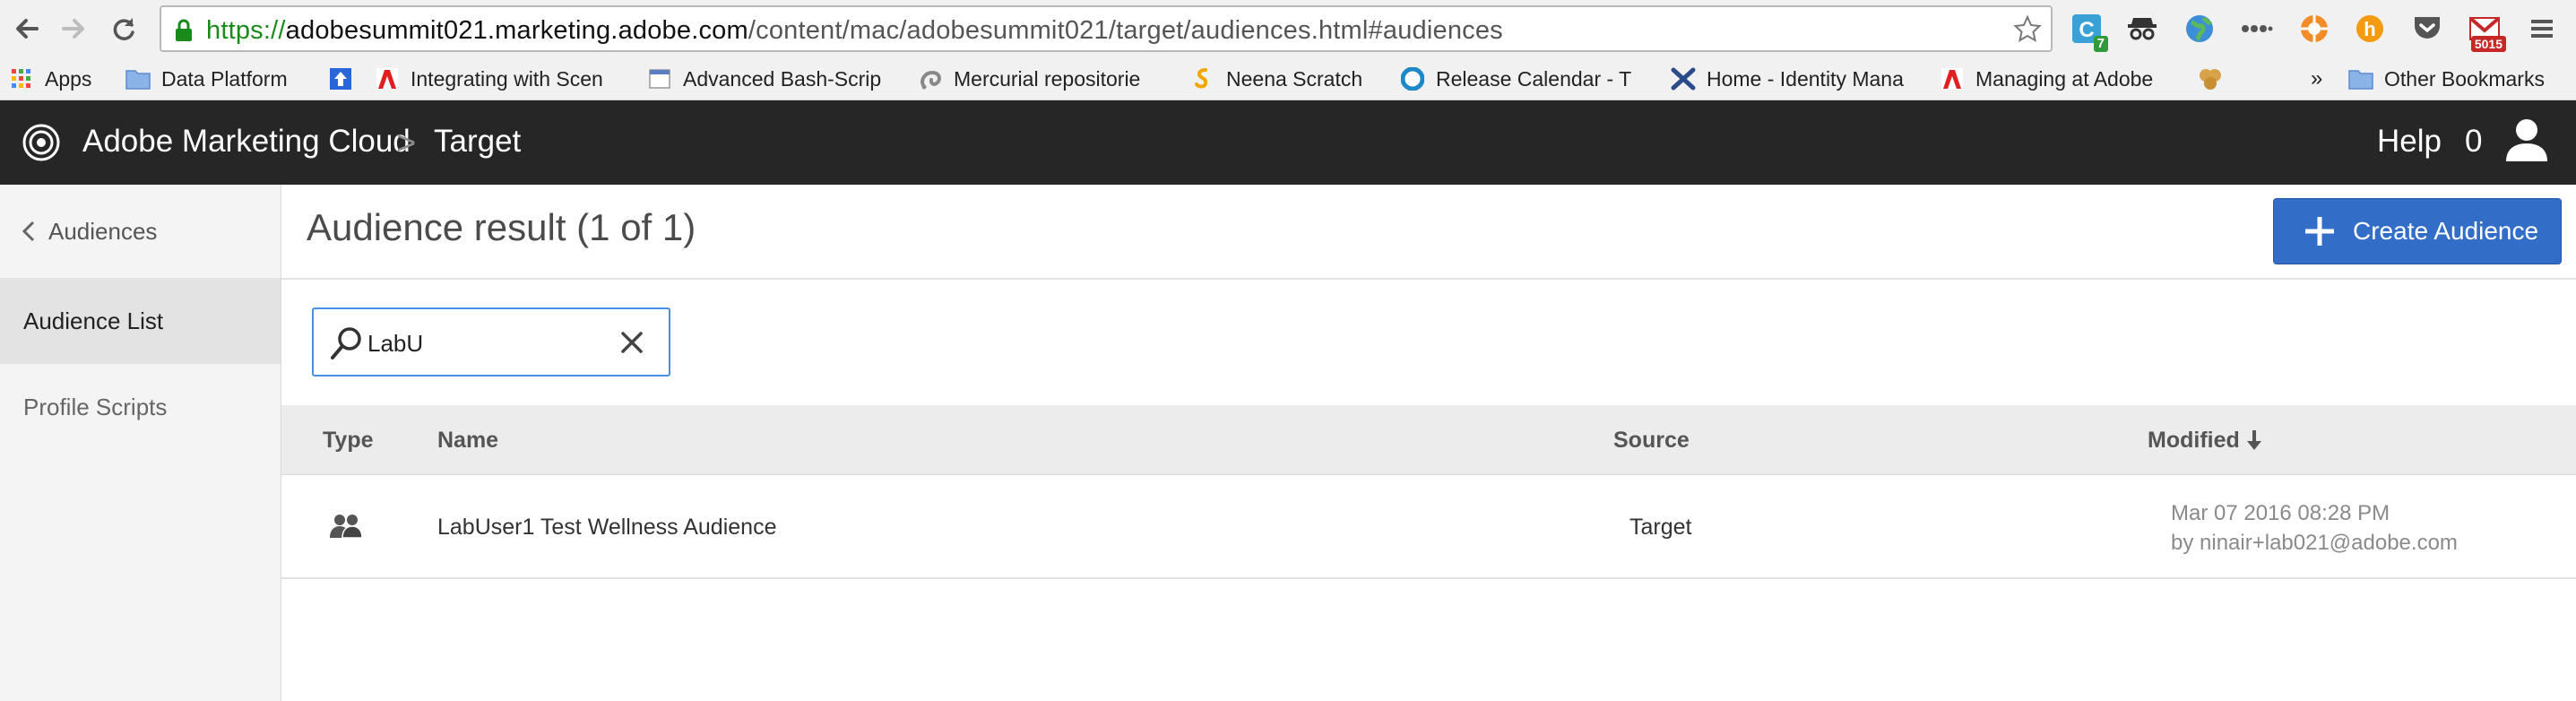 The image size is (2576, 701). I want to click on bookmark-other-bookmarks: Other Bookmarks, so click(2446, 78).